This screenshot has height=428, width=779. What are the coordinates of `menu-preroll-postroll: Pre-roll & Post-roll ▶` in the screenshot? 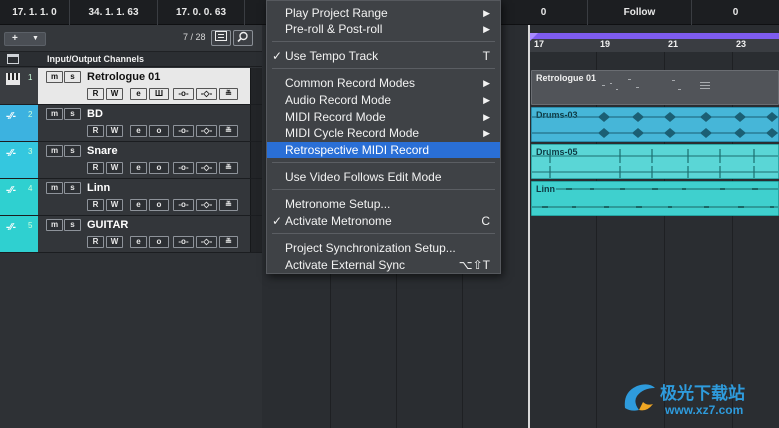 It's located at (383, 29).